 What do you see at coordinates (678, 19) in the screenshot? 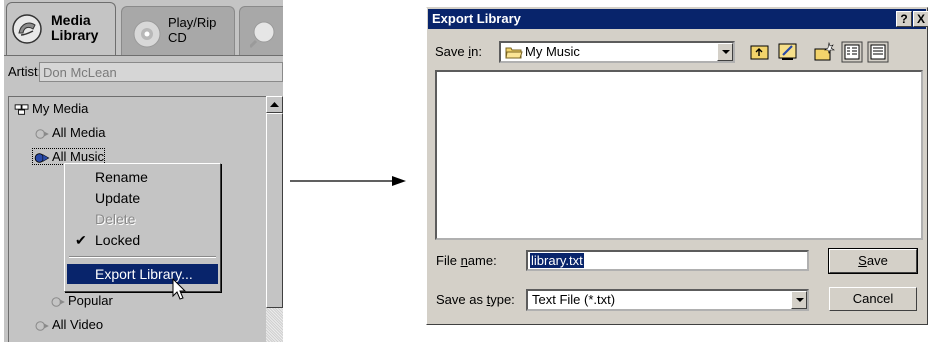
I see `title-bar: Export Library ? X` at bounding box center [678, 19].